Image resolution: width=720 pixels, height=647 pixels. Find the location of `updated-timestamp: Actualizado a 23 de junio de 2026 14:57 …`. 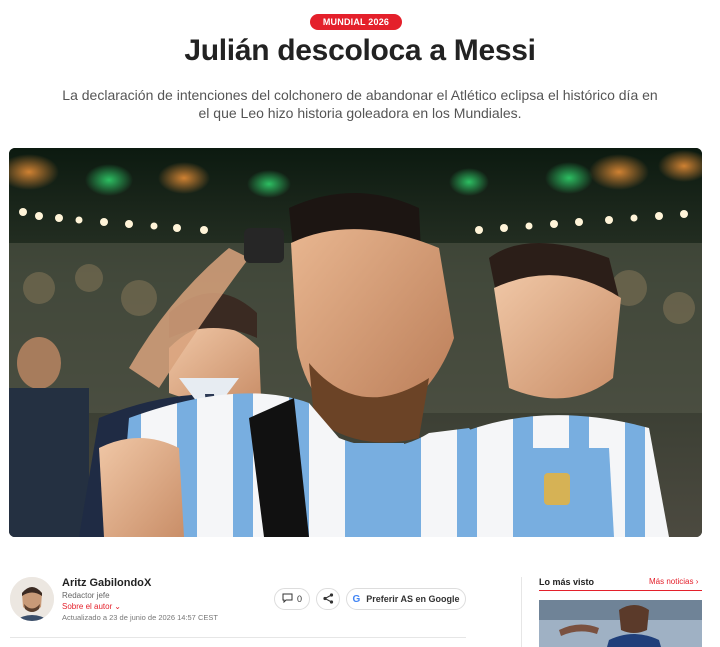

updated-timestamp: Actualizado a 23 de junio de 2026 14:57 … is located at coordinates (140, 617).